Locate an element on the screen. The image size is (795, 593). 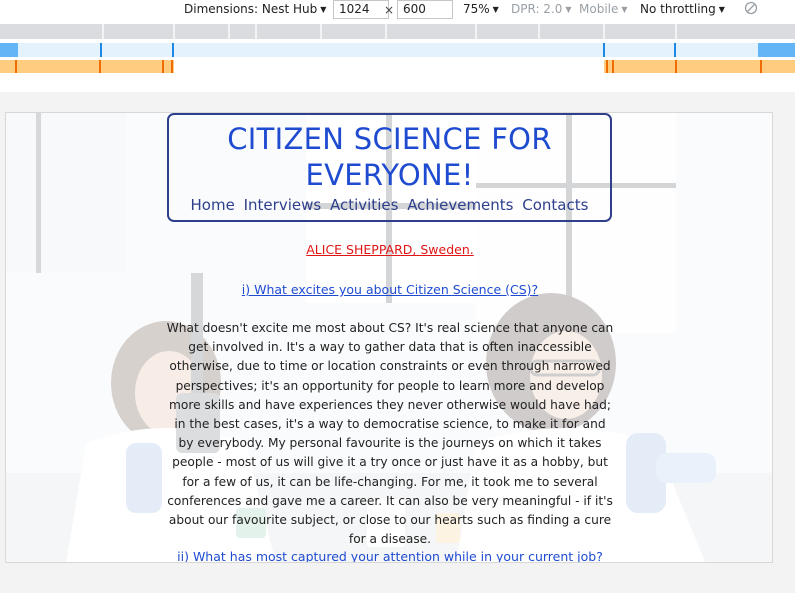
zoom-dropdown: 75% ▼ is located at coordinates (481, 9).